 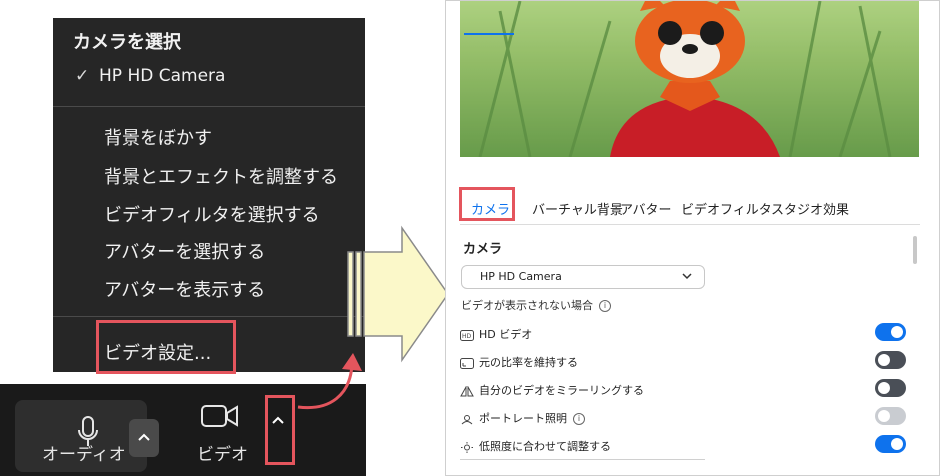 I want to click on hd-video-toggle, so click(x=890, y=332).